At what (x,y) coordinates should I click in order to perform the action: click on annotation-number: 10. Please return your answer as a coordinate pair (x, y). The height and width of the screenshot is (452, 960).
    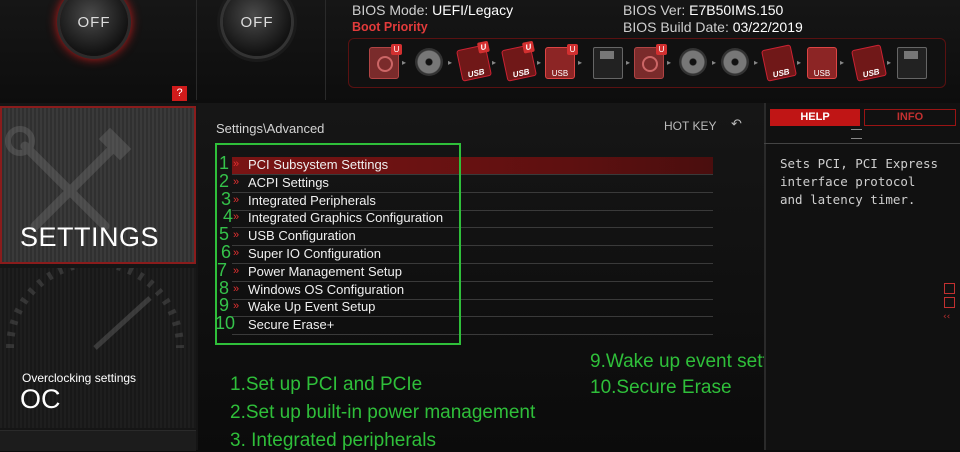
    Looking at the image, I should click on (225, 323).